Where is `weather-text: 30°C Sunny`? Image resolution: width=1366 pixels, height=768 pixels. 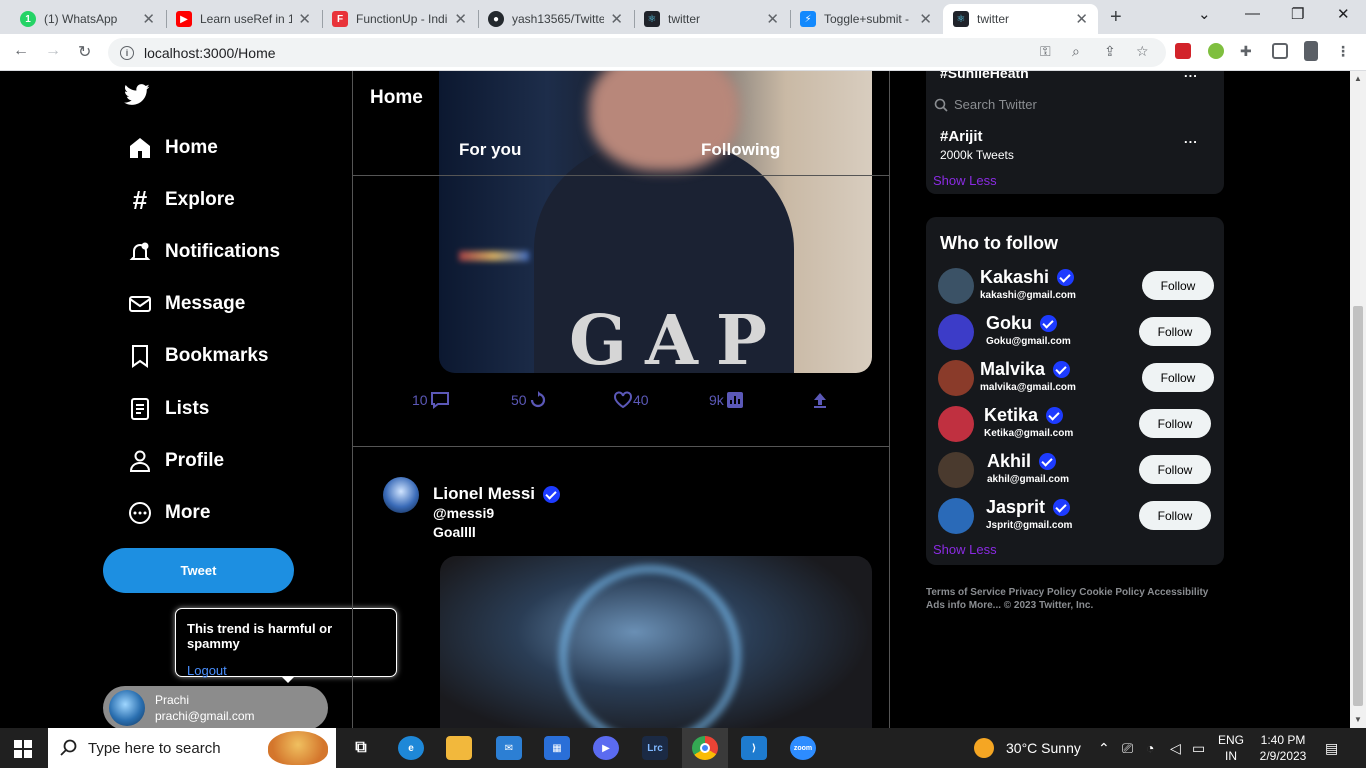
weather-text: 30°C Sunny is located at coordinates (1043, 748).